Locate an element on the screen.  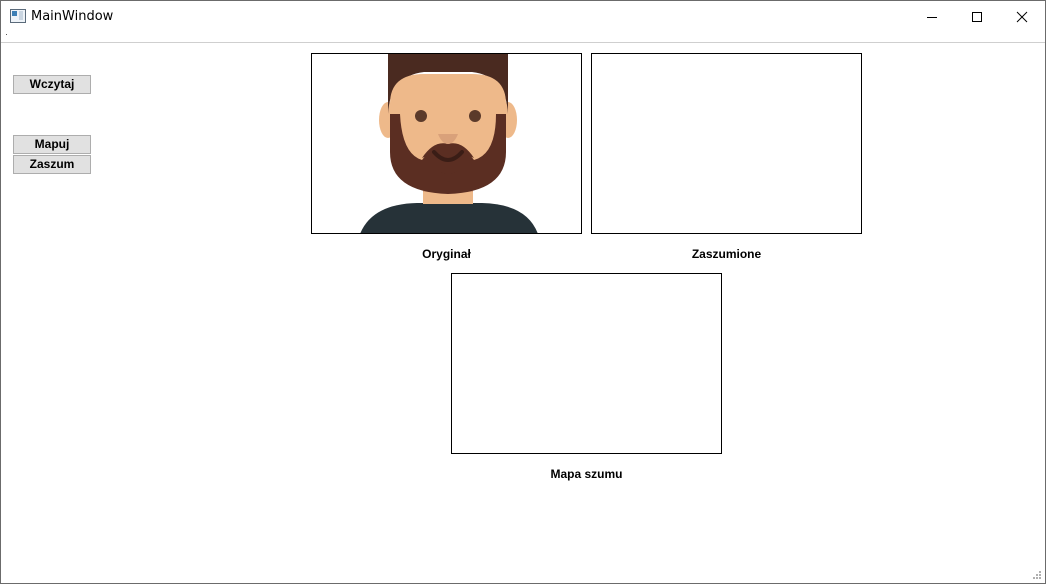
noised-caption: Zaszumione is located at coordinates (726, 254).